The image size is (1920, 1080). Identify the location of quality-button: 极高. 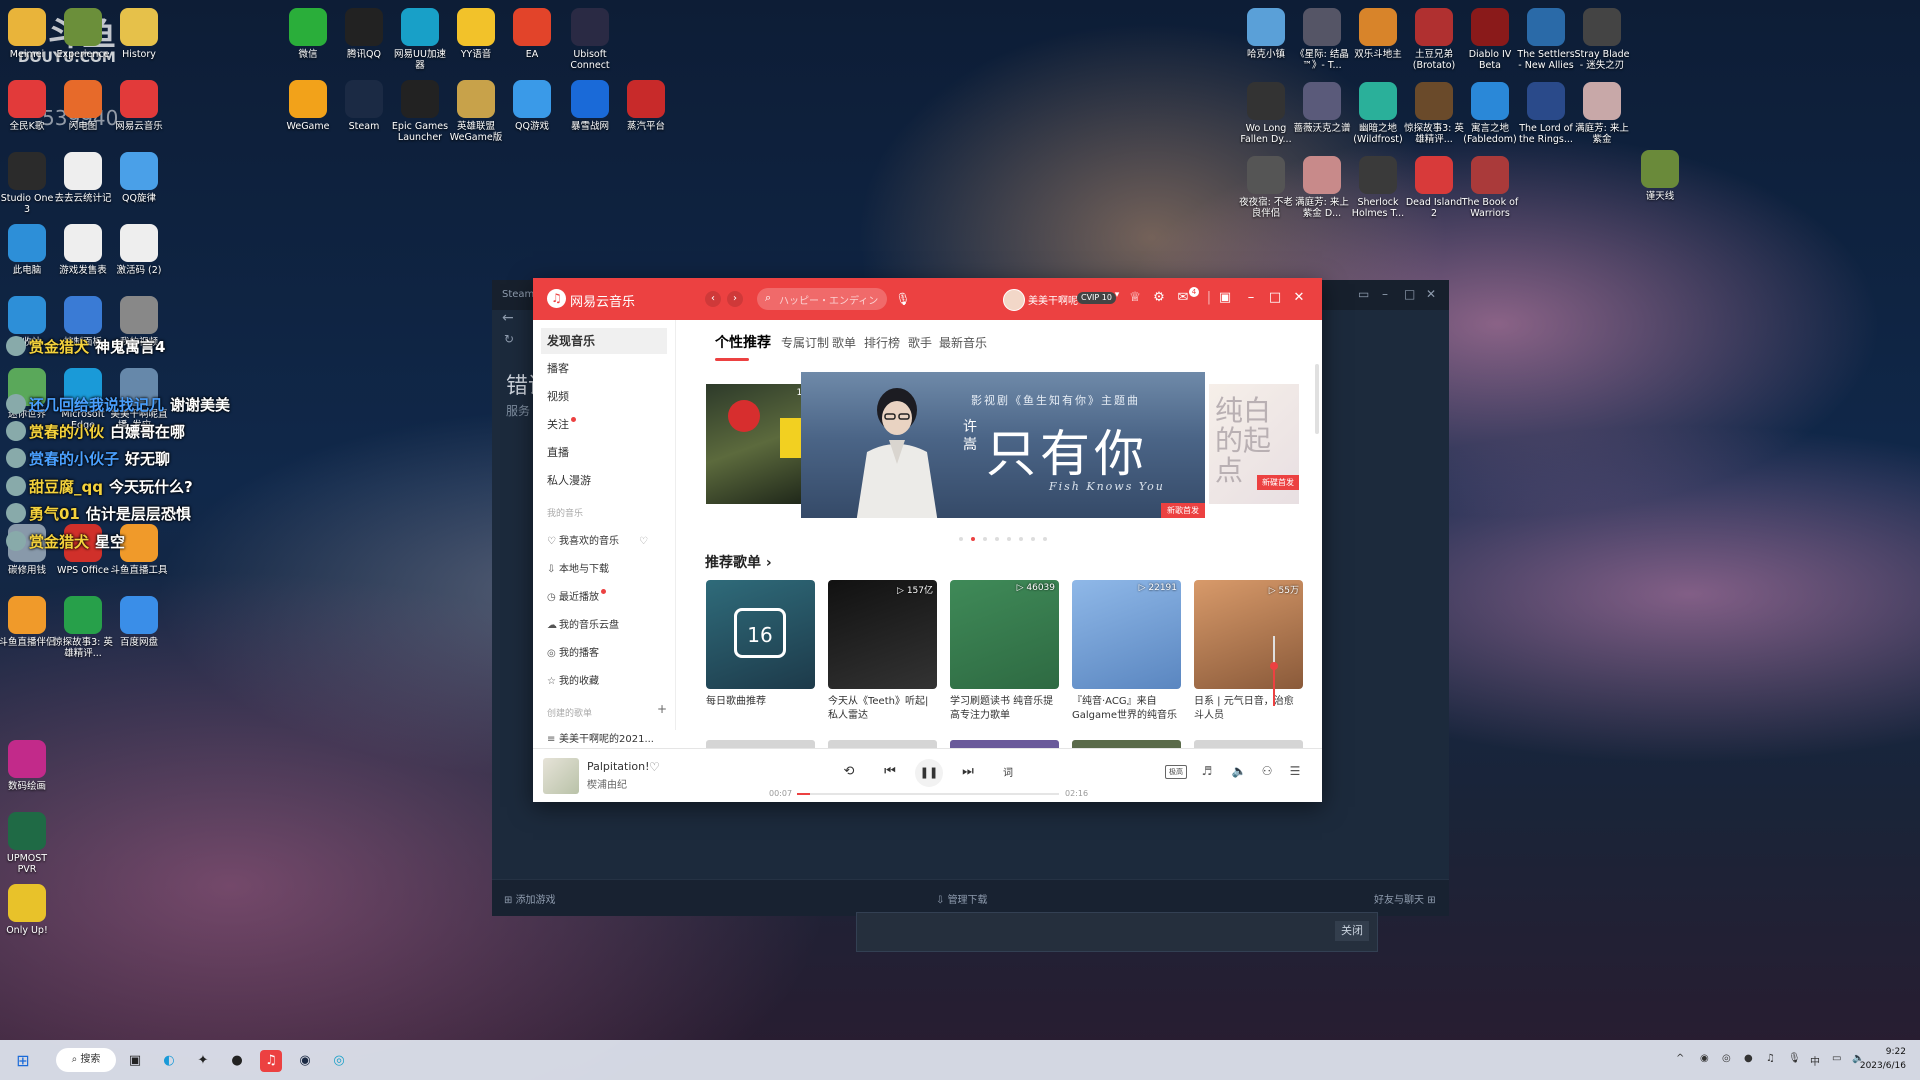
(1176, 772).